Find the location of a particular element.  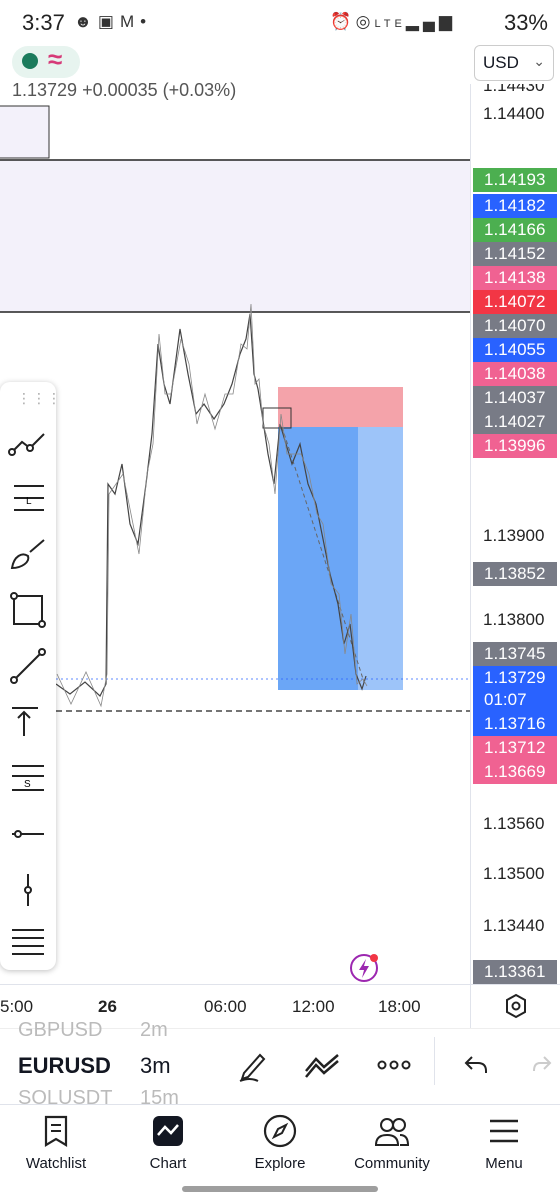

watchlist-icon is located at coordinates (56, 1131).